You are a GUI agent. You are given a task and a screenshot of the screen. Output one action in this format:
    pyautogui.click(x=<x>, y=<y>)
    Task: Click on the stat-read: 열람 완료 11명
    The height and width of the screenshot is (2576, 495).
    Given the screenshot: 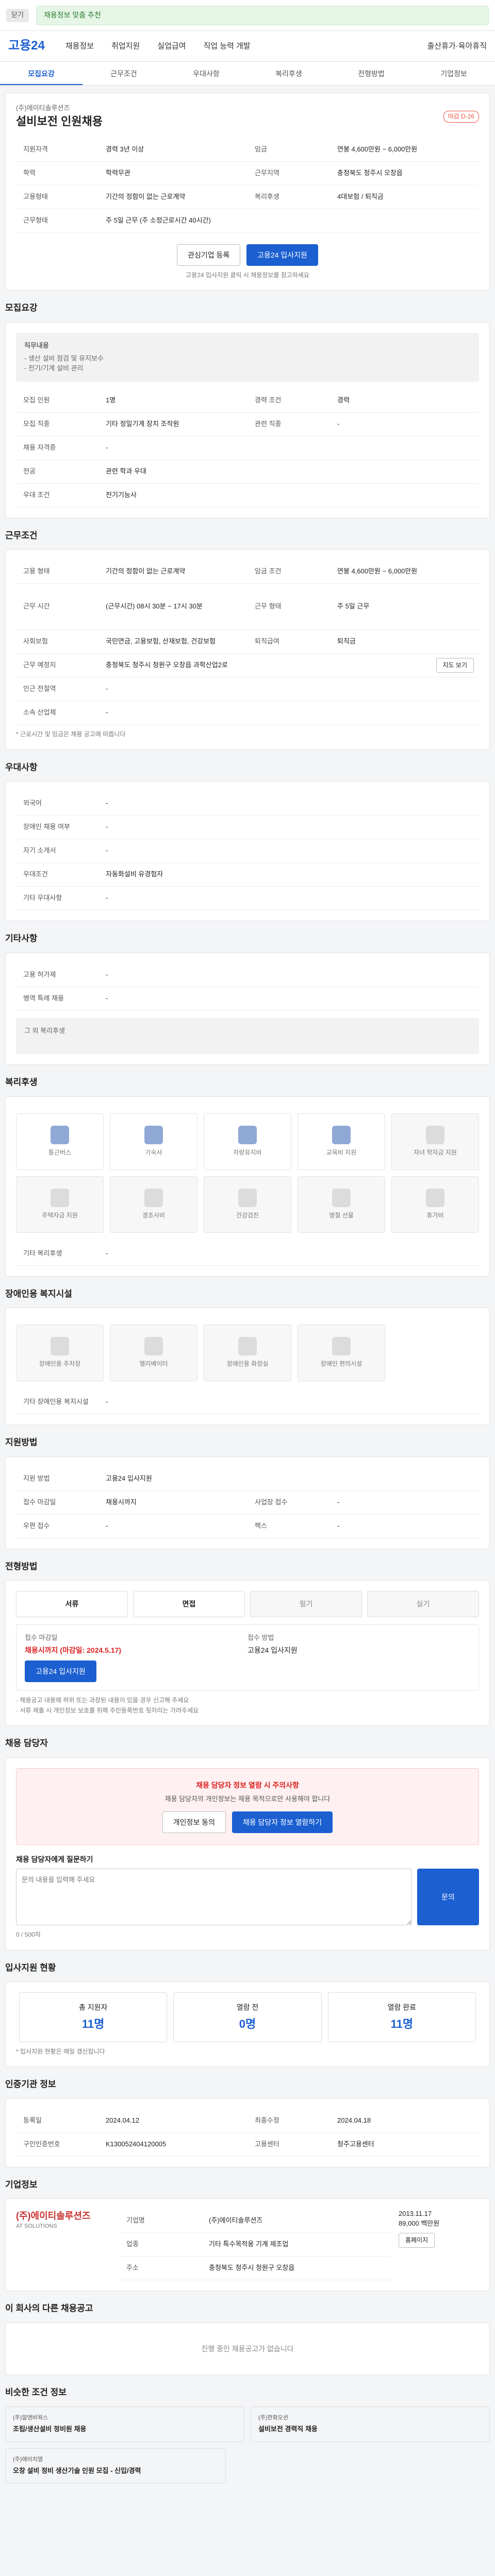 What is the action you would take?
    pyautogui.click(x=402, y=2017)
    